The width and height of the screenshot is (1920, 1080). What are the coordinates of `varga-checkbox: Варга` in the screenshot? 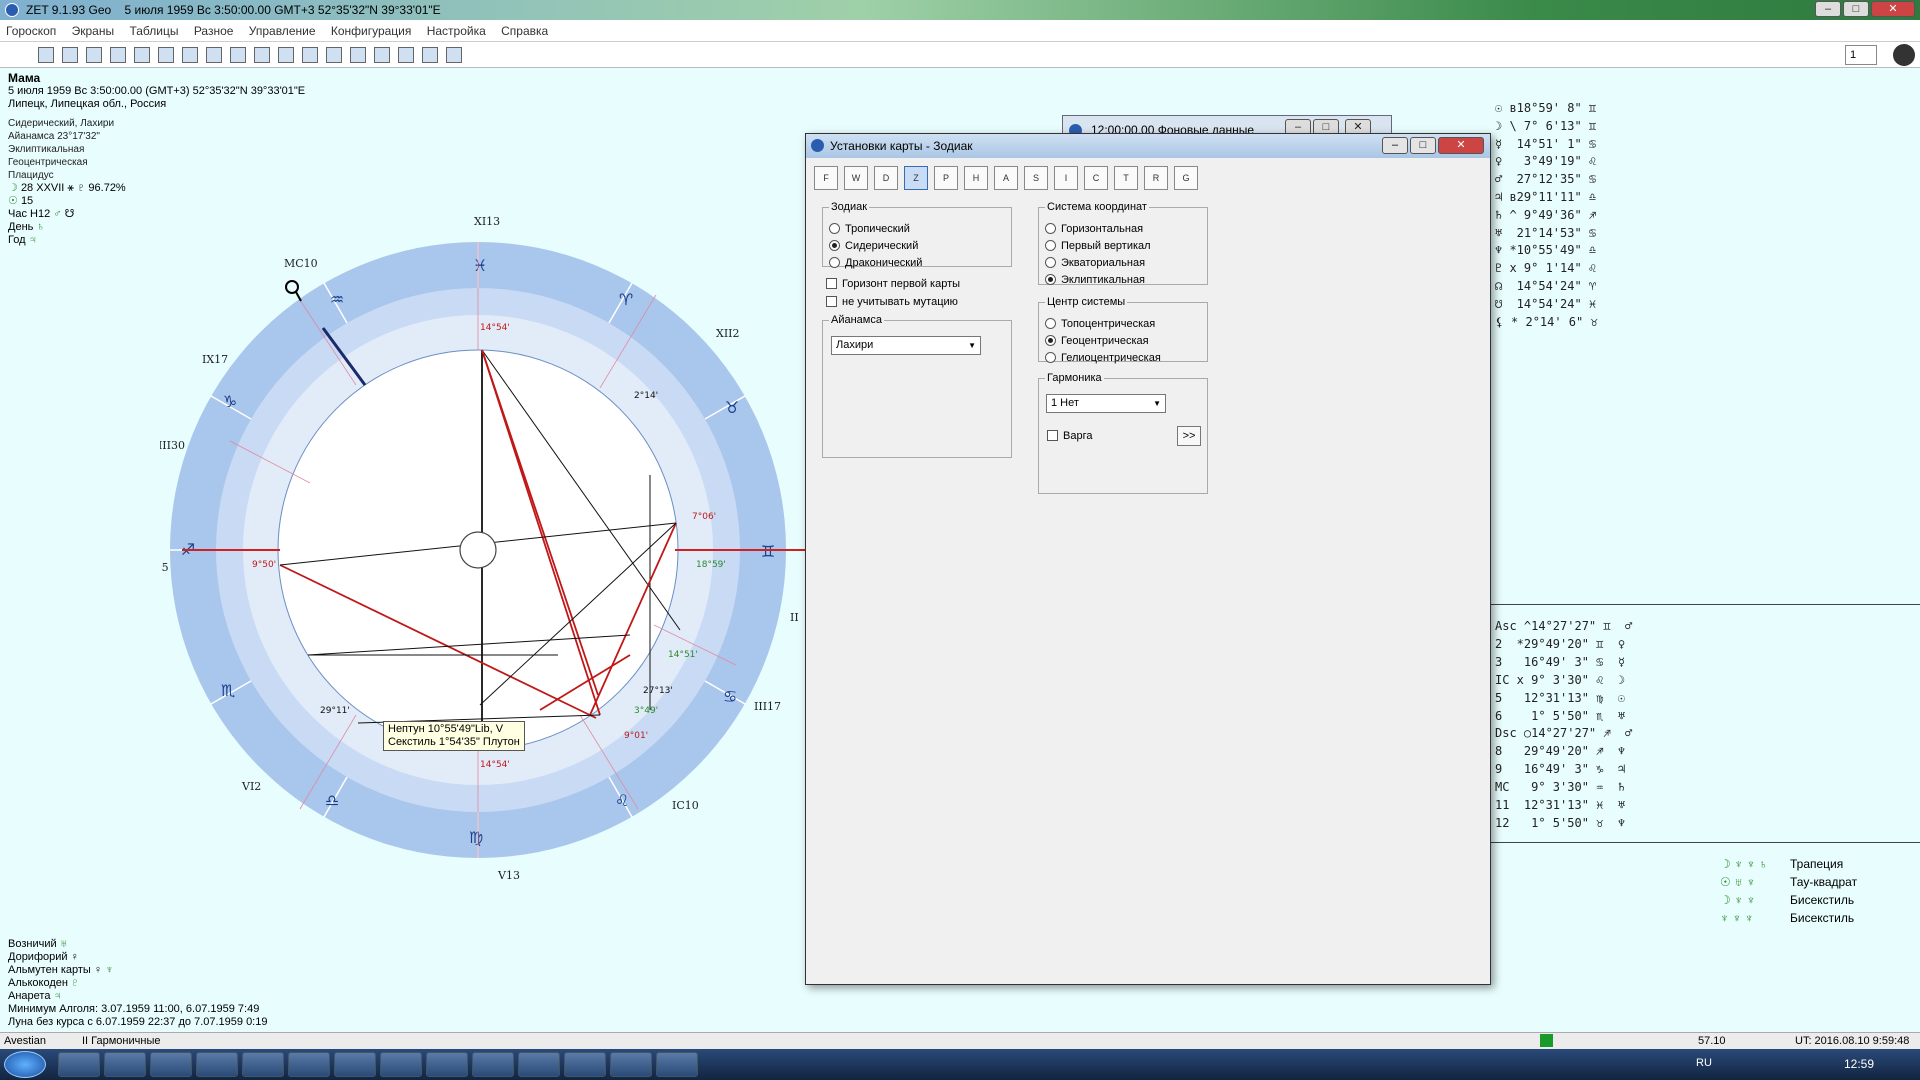 It's located at (1069, 436).